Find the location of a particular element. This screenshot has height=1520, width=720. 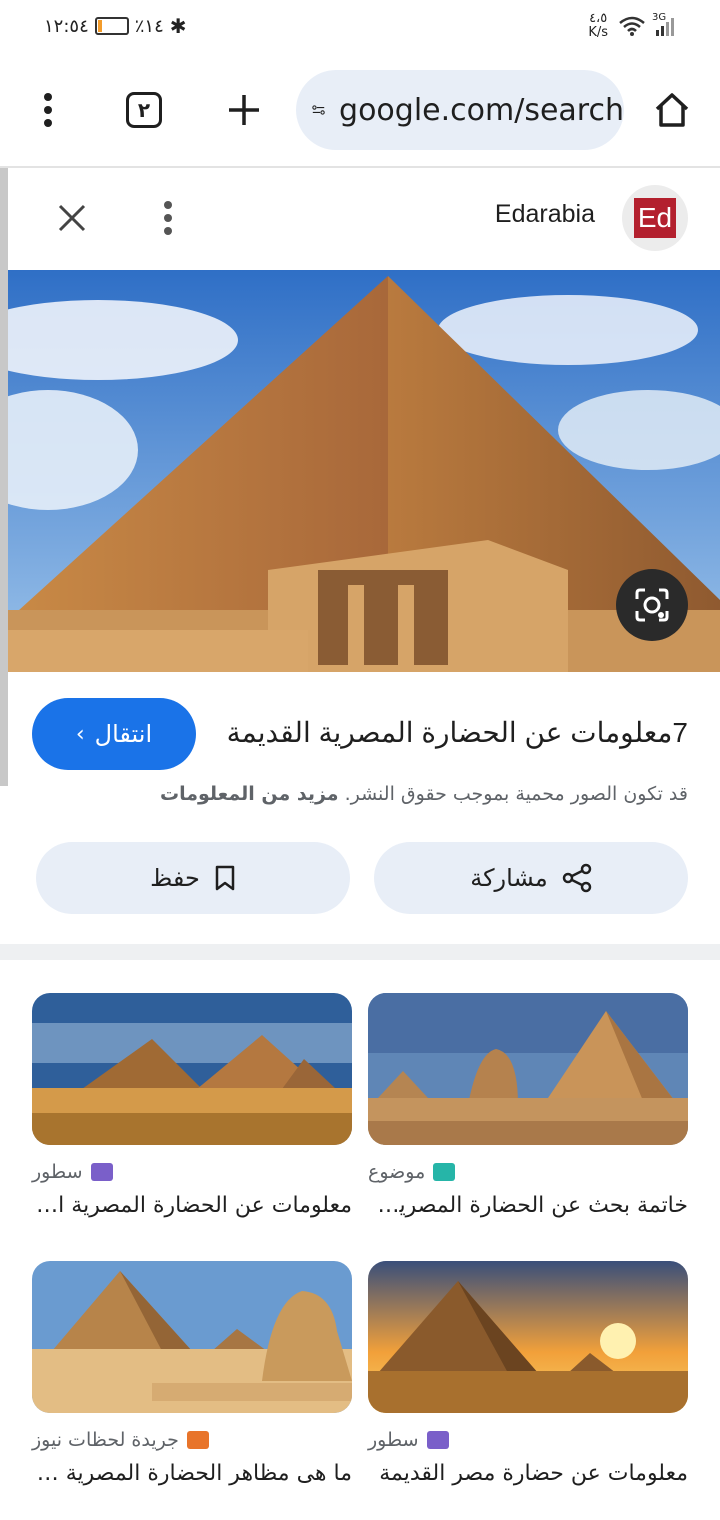

more-info-link: مزيد من المعلومات is located at coordinates (249, 794).